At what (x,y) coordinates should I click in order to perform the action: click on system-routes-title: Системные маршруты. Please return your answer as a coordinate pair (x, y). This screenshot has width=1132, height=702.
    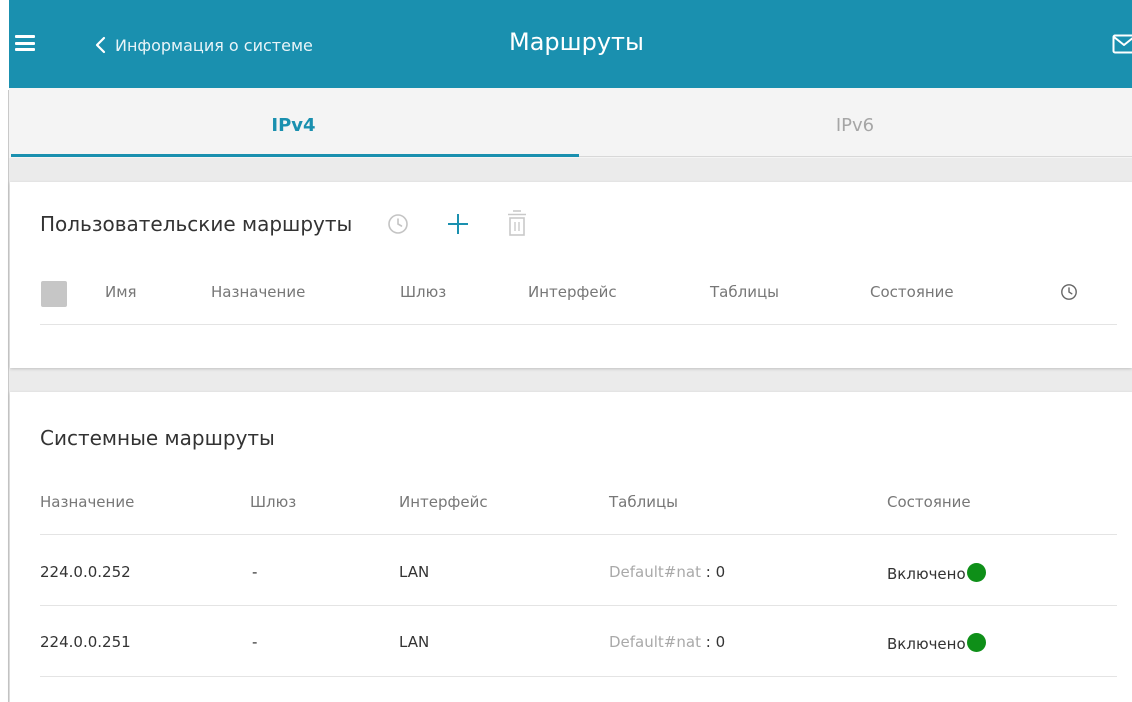
    Looking at the image, I should click on (157, 438).